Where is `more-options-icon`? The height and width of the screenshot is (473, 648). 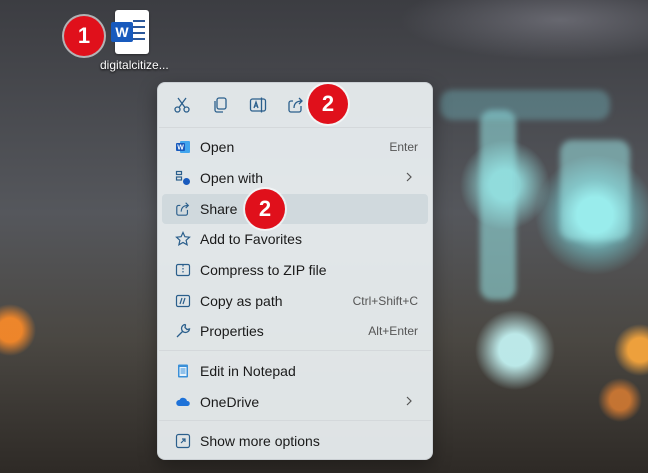 more-options-icon is located at coordinates (183, 441).